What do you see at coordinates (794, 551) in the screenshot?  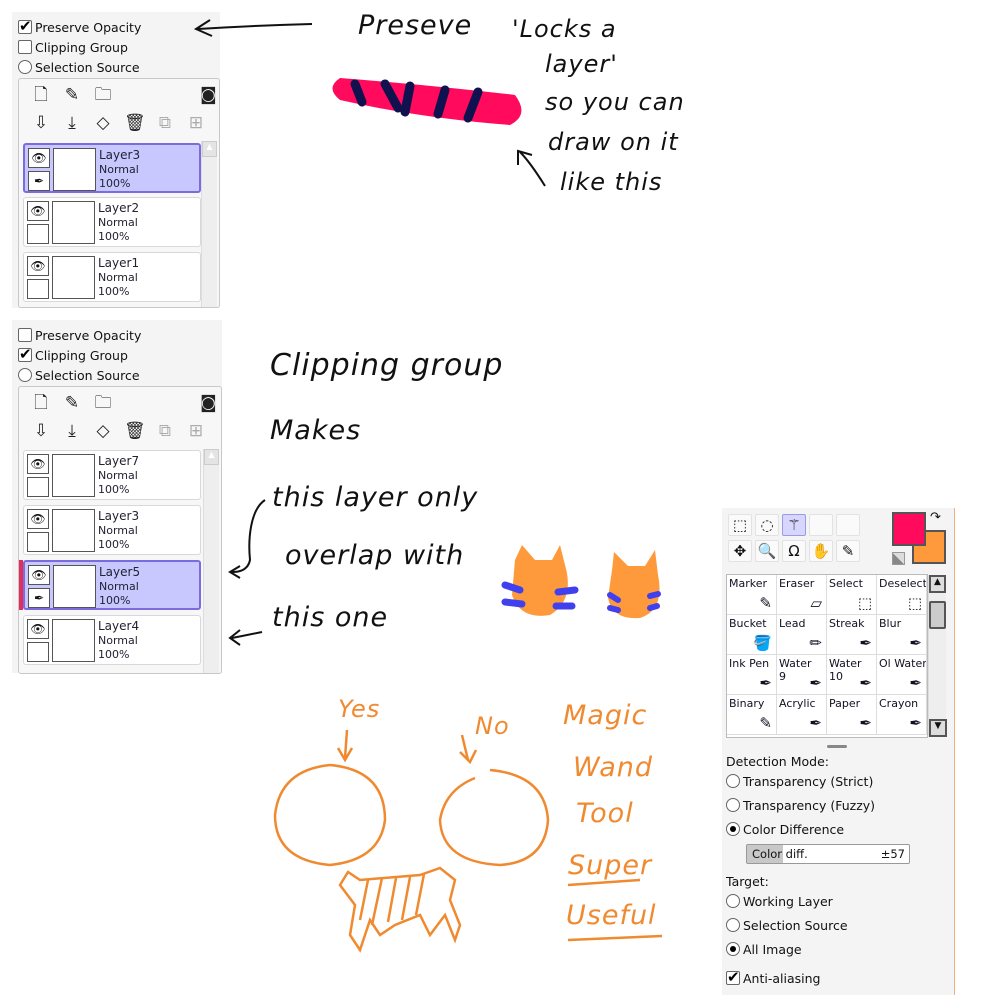 I see `rotate-icon: Ω` at bounding box center [794, 551].